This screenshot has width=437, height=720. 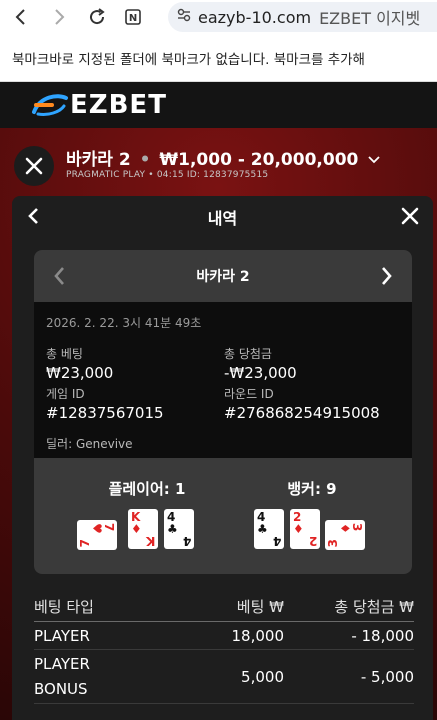 I want to click on bet-type-header: 베팅 타입, so click(x=64, y=607).